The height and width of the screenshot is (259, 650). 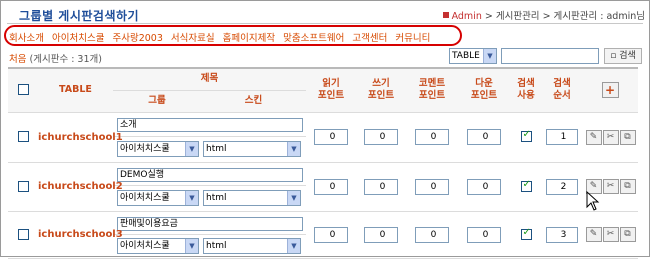 What do you see at coordinates (550, 56) in the screenshot?
I see `search-input` at bounding box center [550, 56].